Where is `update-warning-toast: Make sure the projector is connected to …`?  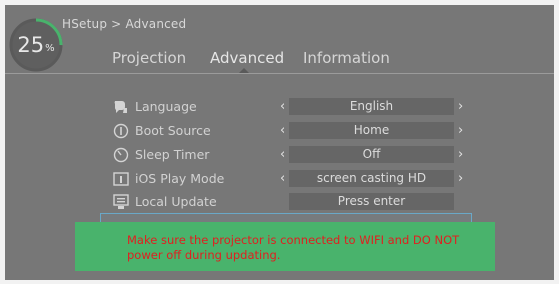
update-warning-toast: Make sure the projector is connected to … is located at coordinates (285, 246).